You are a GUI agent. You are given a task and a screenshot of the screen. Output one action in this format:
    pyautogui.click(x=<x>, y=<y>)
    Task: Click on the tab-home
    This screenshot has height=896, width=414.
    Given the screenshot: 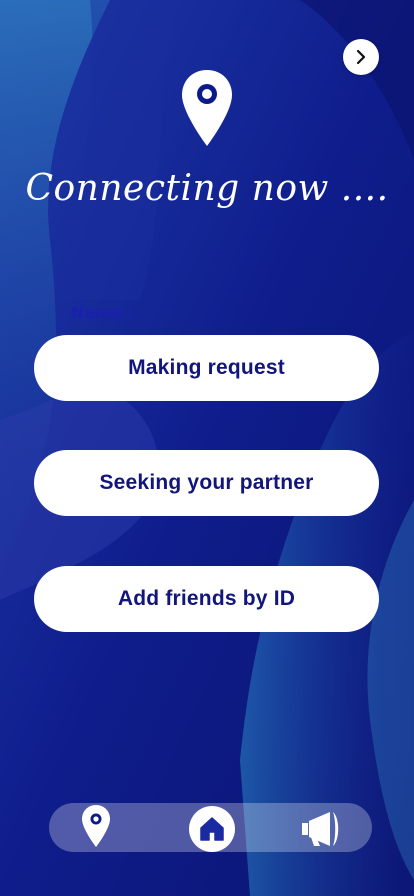 What is the action you would take?
    pyautogui.click(x=212, y=829)
    